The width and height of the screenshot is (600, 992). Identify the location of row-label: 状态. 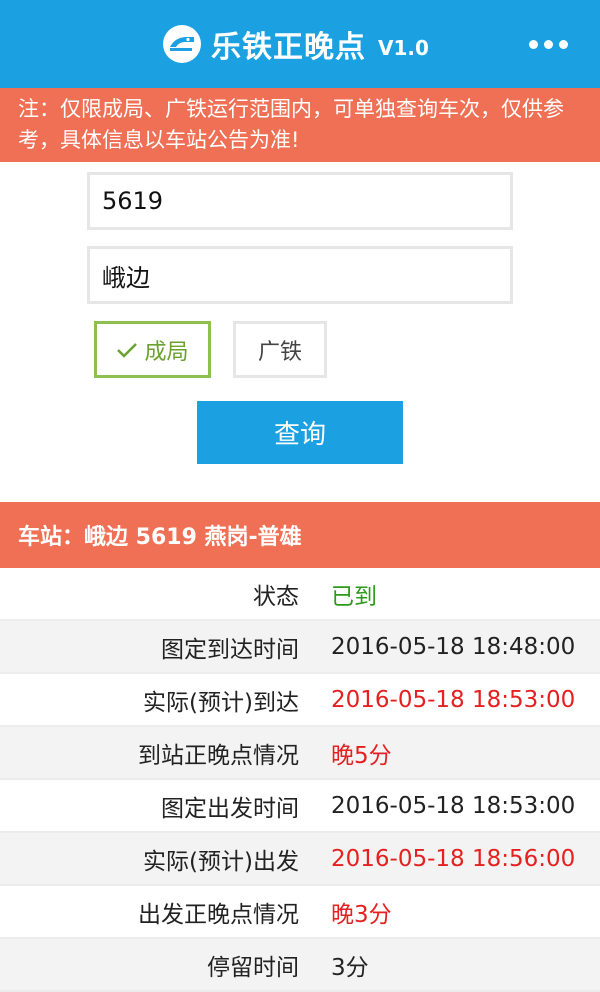
(276, 596).